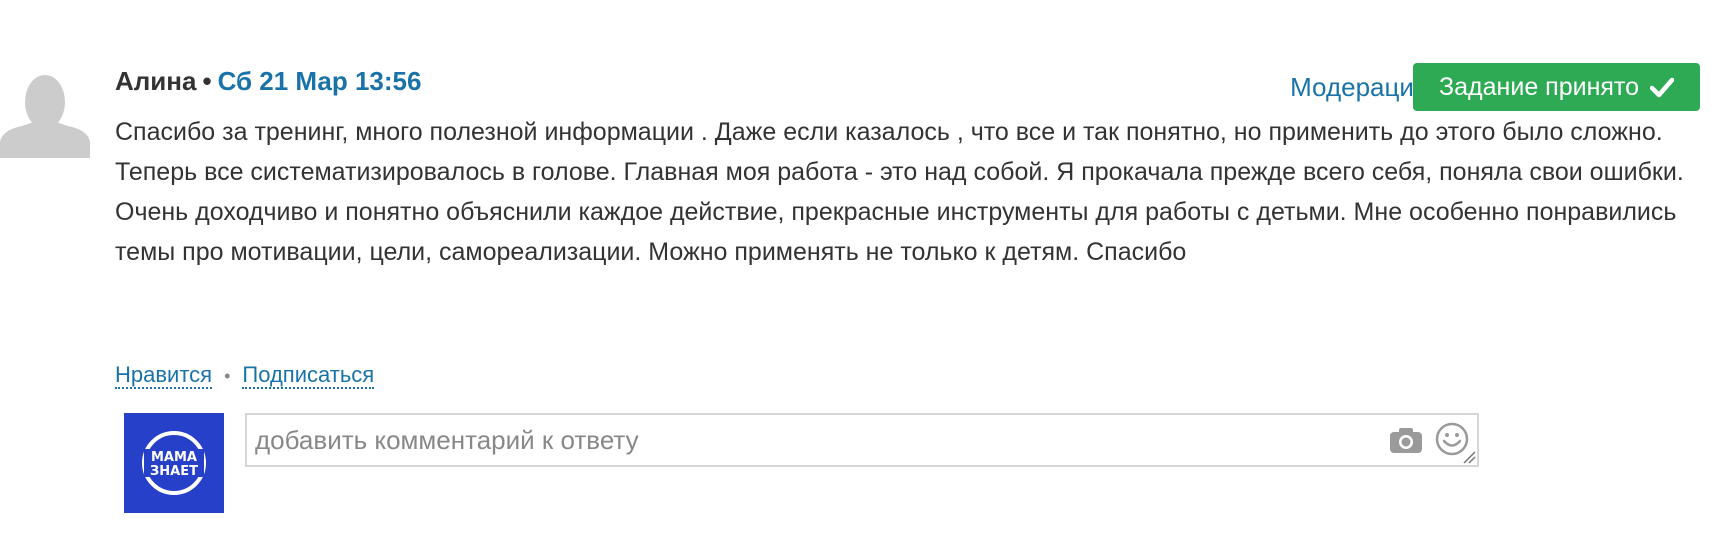  I want to click on post-actions: Нравится • Подписаться, so click(245, 375).